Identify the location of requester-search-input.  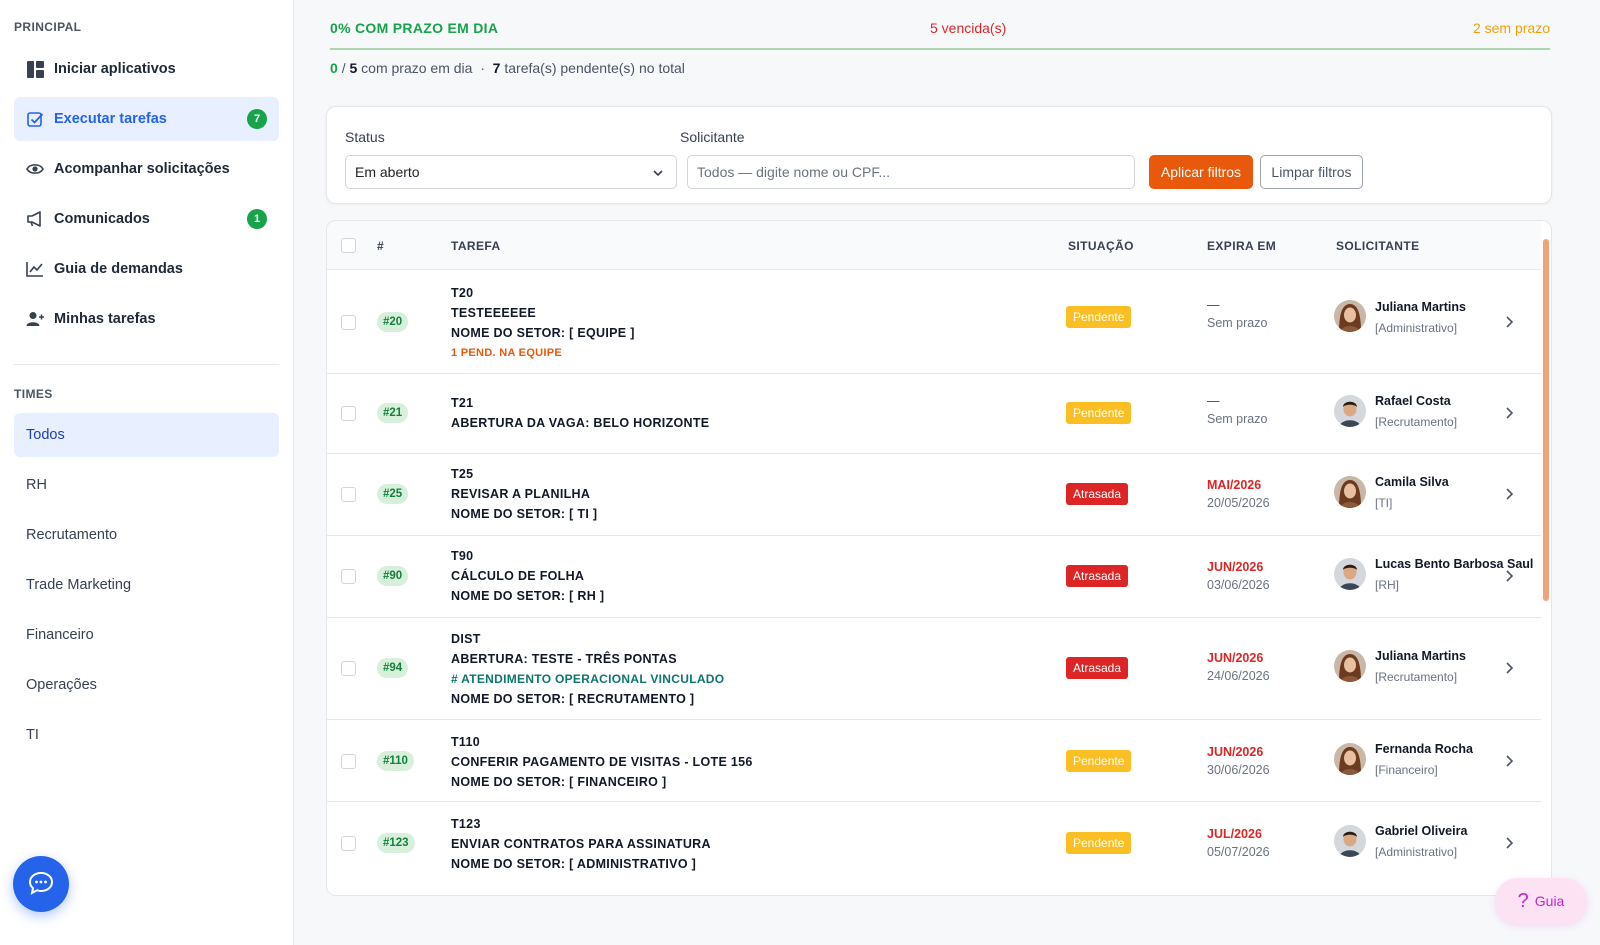
(911, 172).